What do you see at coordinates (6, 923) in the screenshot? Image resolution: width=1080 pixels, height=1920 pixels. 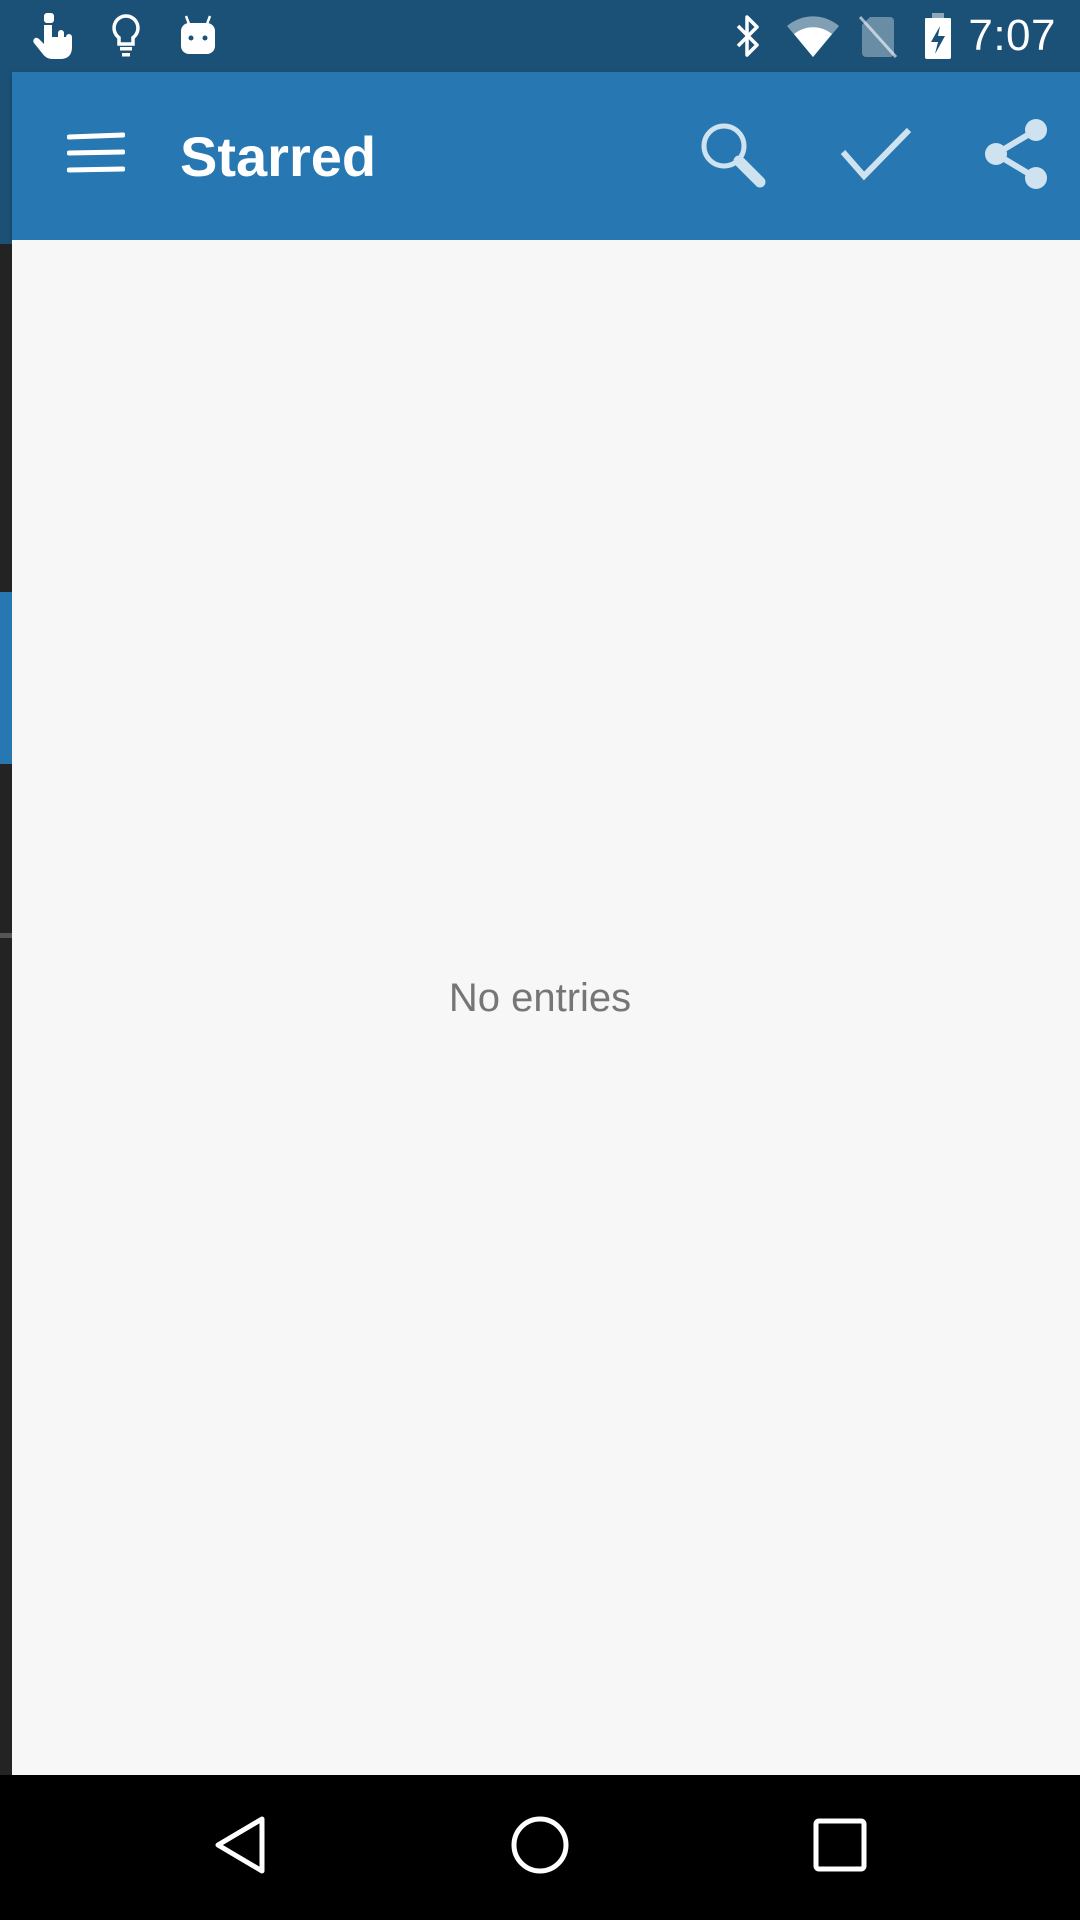 I see `drawer-edge` at bounding box center [6, 923].